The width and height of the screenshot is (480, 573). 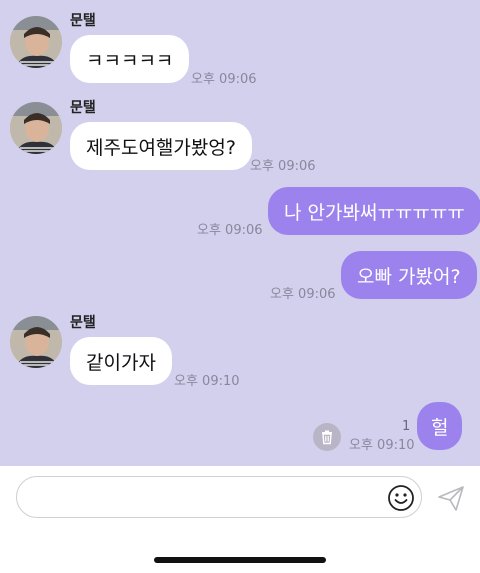 I want to click on trash-icon, so click(x=327, y=437).